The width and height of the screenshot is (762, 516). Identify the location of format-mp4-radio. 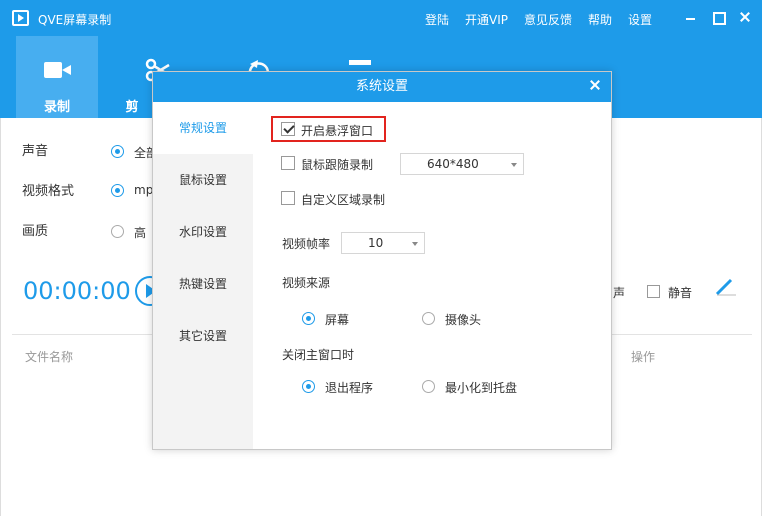
(117, 190).